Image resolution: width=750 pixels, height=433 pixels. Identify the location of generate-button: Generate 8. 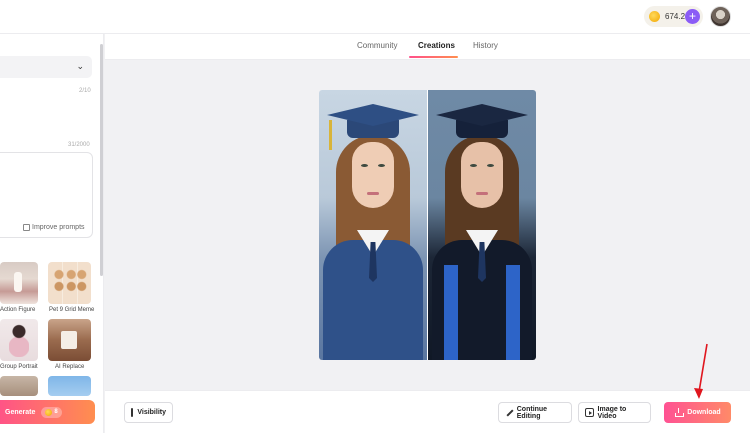
(47, 412).